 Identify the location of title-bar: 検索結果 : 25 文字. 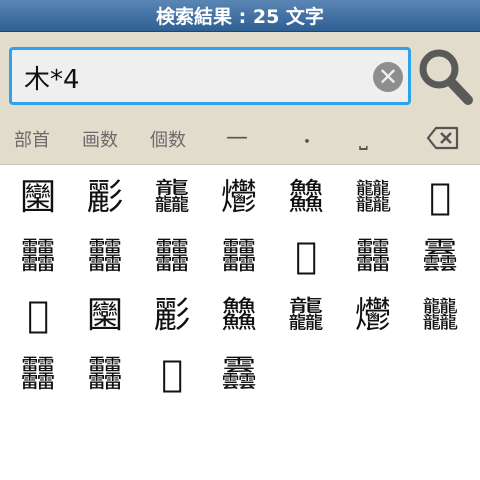
(240, 16).